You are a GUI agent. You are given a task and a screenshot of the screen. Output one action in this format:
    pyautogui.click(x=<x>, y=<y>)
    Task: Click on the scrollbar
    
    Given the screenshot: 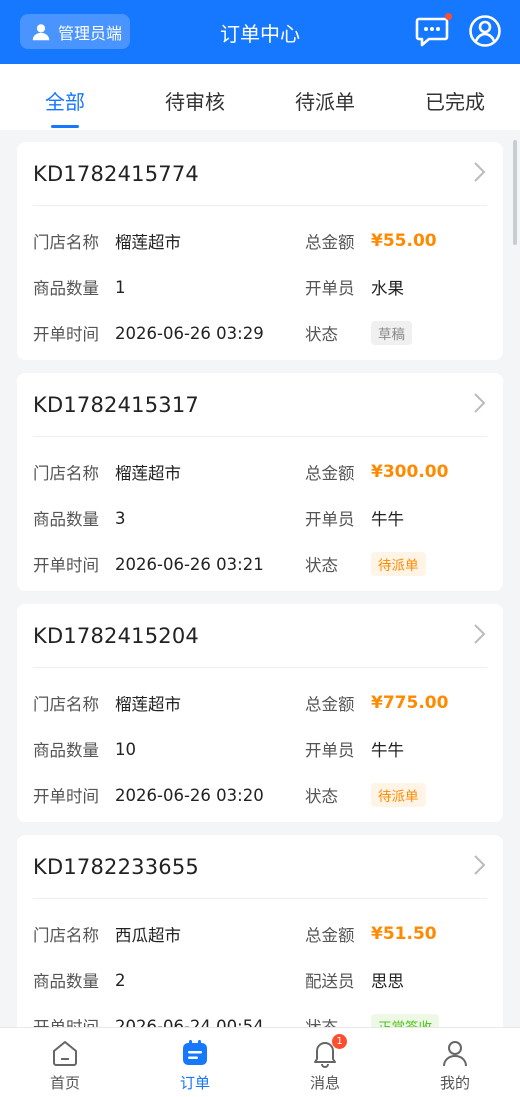 What is the action you would take?
    pyautogui.click(x=515, y=192)
    